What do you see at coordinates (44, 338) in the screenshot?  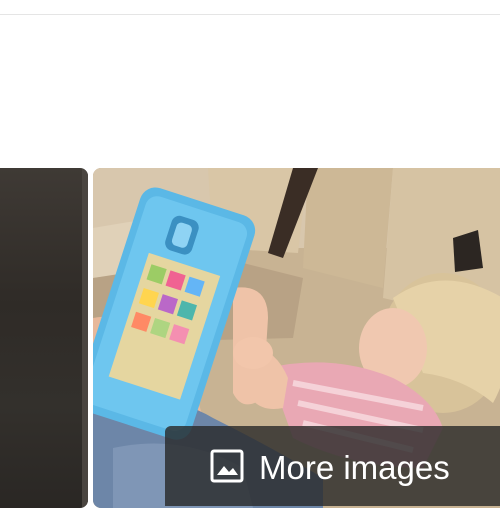 I see `image-thumbnail-left` at bounding box center [44, 338].